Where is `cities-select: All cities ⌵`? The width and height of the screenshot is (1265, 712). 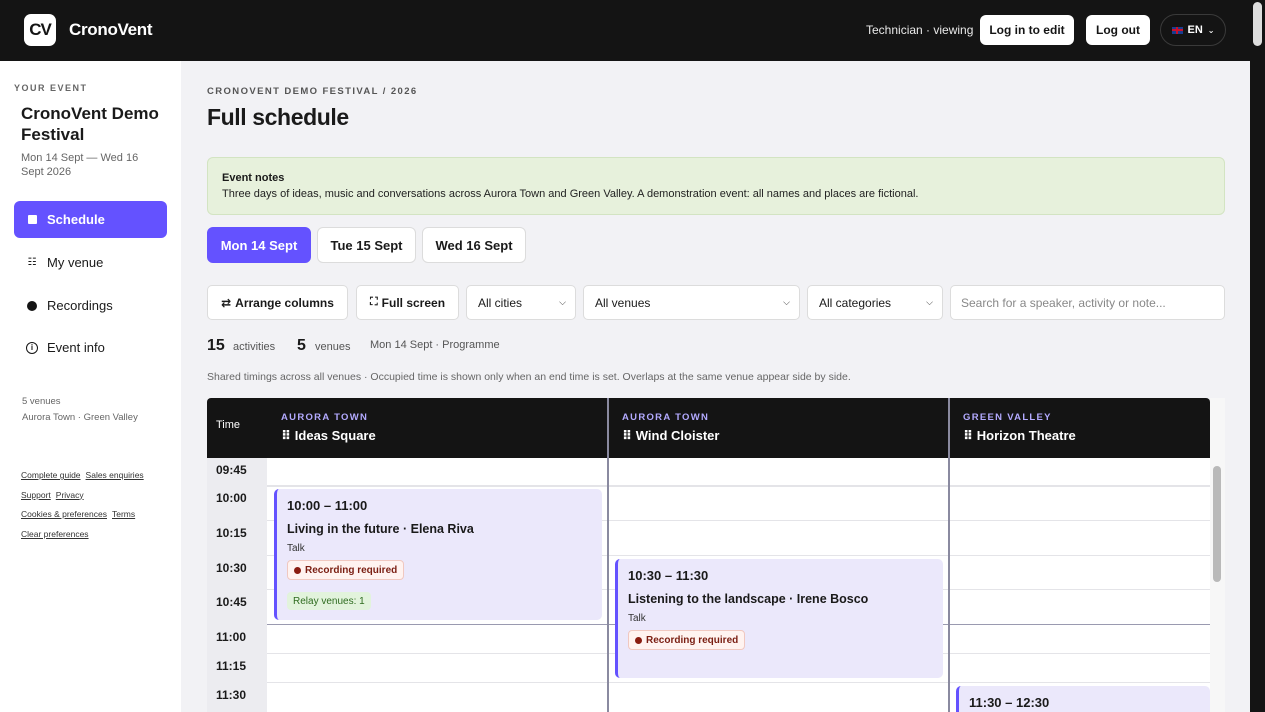
cities-select: All cities ⌵ is located at coordinates (521, 302).